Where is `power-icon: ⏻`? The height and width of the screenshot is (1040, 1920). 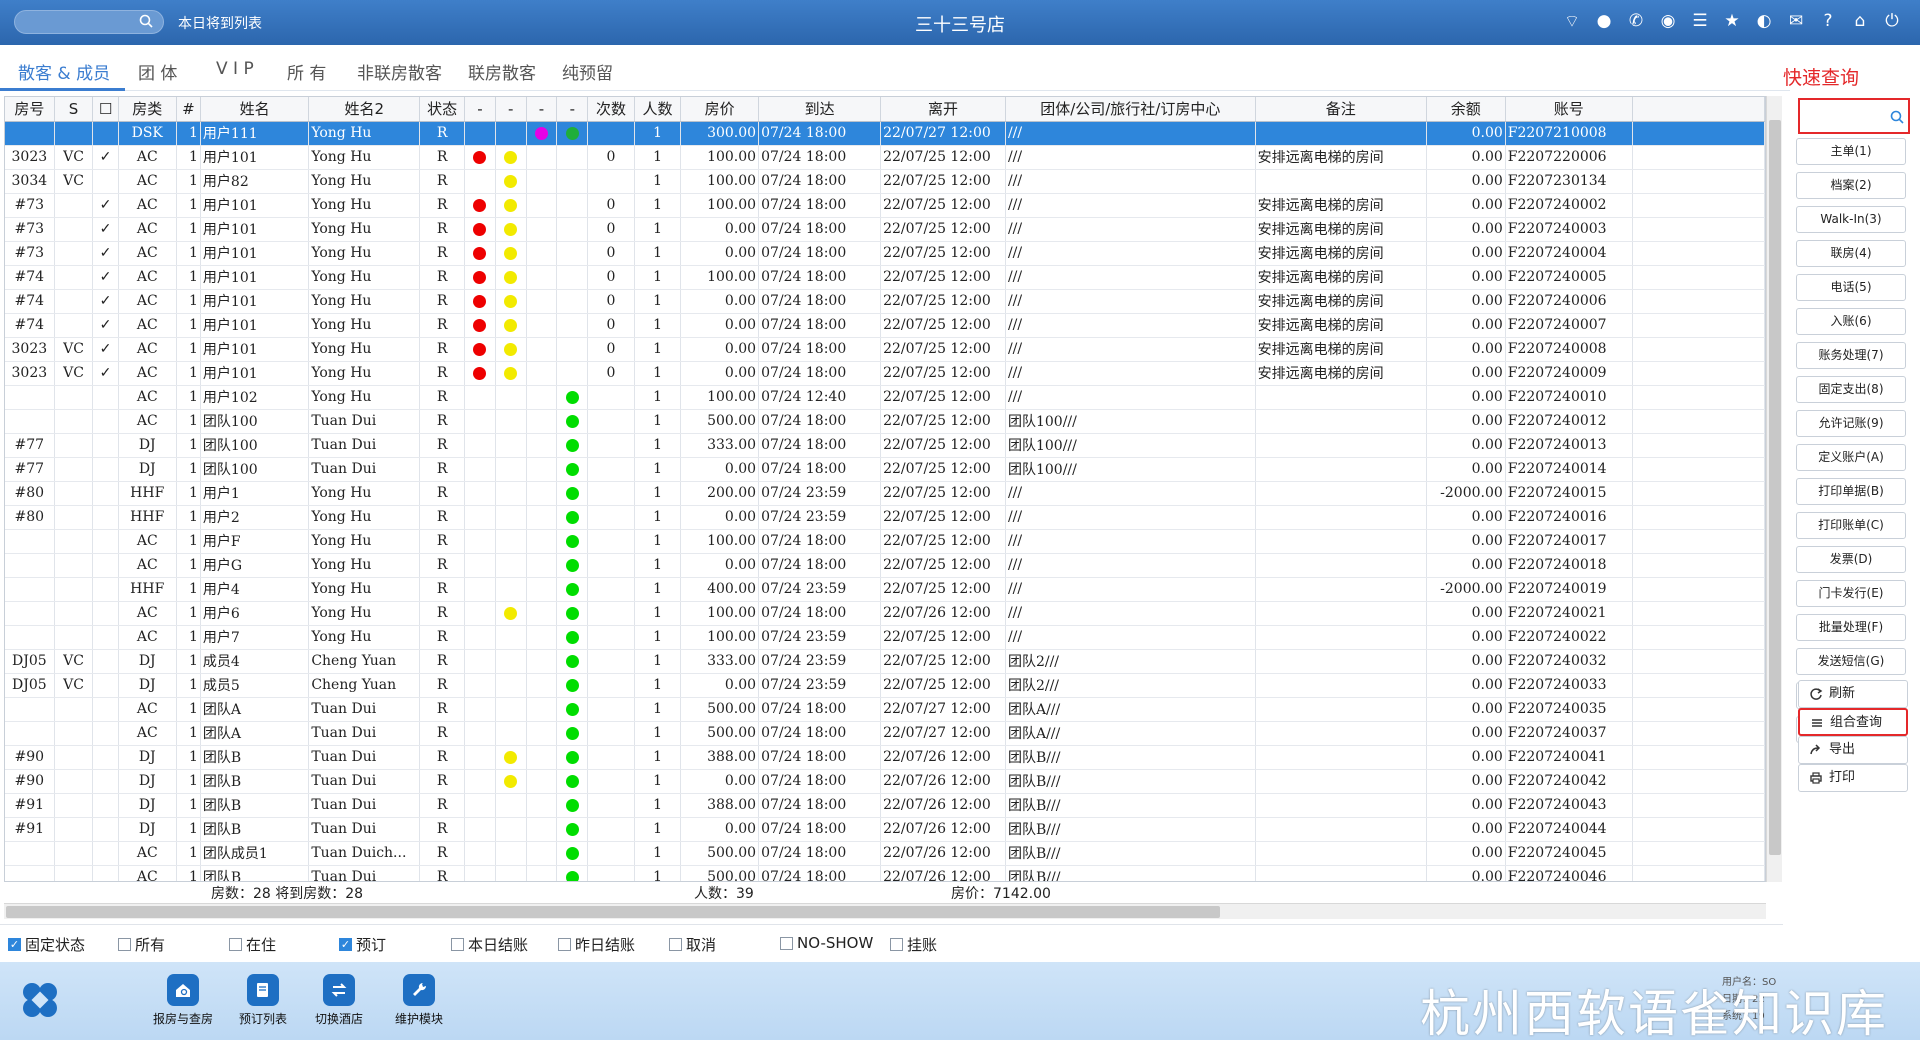
power-icon: ⏻ is located at coordinates (1892, 21).